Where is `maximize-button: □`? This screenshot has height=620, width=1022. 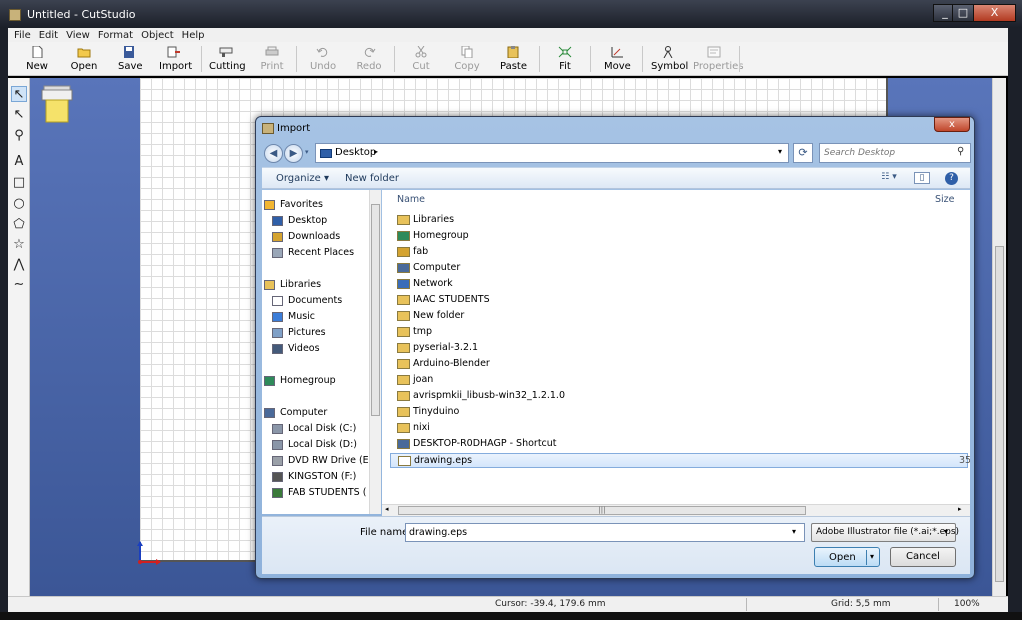 maximize-button: □ is located at coordinates (963, 13).